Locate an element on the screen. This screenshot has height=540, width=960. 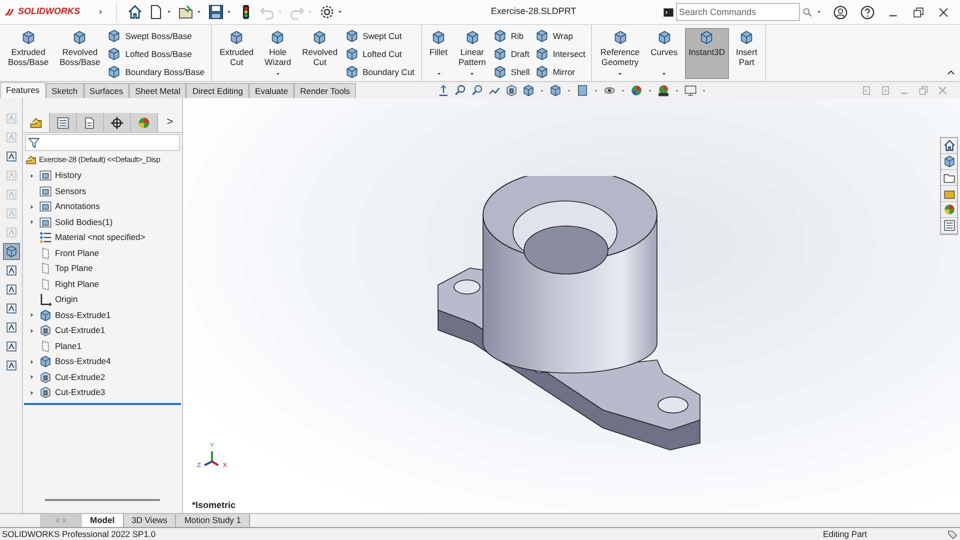
tree-item-label: Cut-Extrude2 is located at coordinates (80, 377).